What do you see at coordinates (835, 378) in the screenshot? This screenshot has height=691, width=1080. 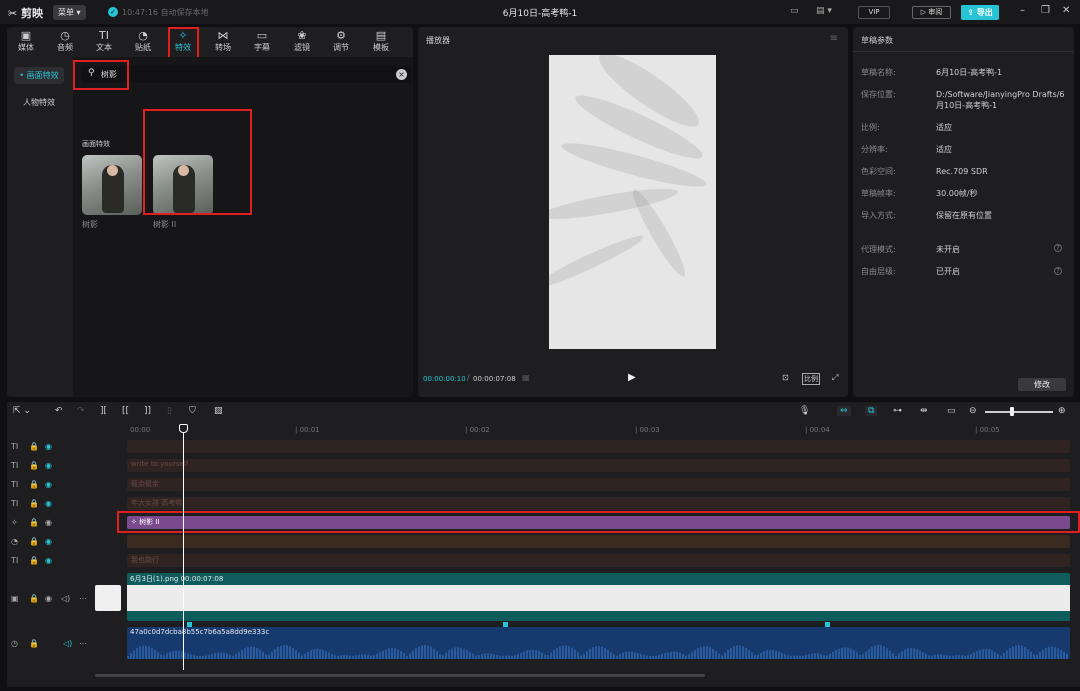 I see `expand-icon: ⤢` at bounding box center [835, 378].